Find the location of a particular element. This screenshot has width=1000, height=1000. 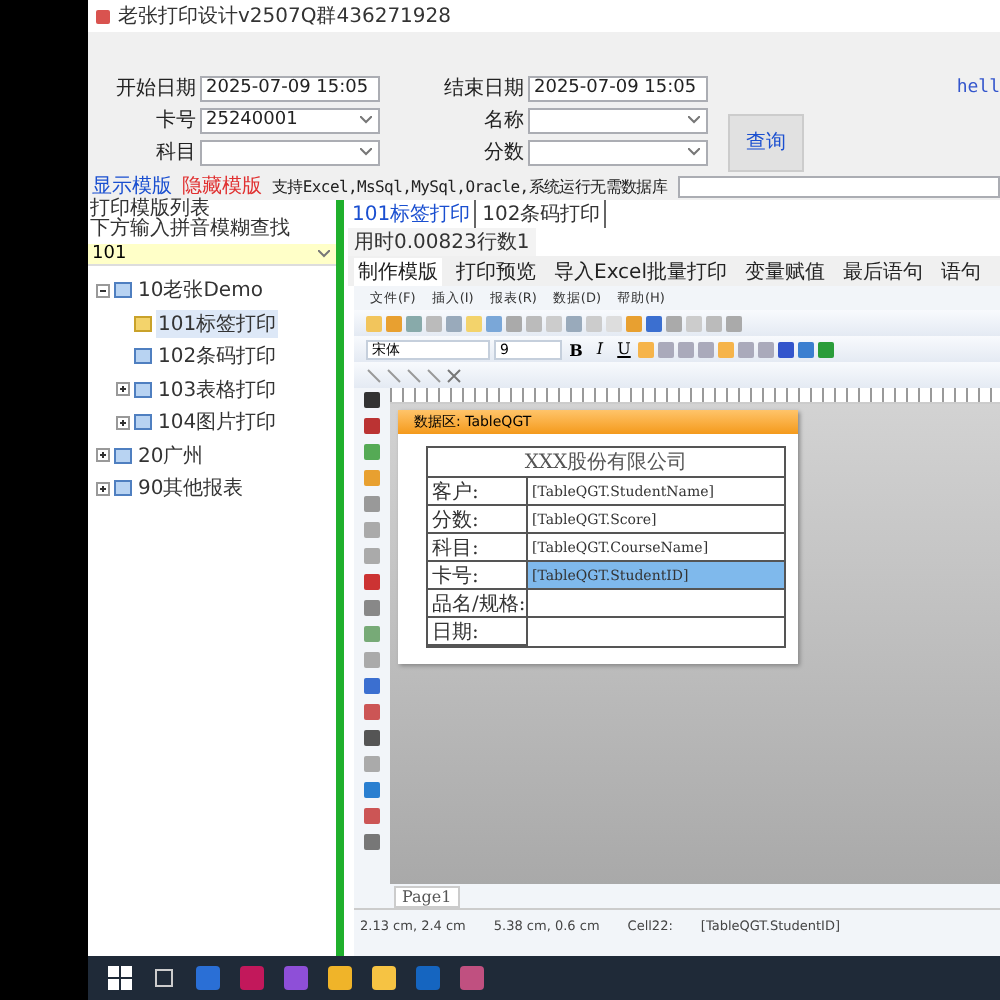

field-label: 名称 is located at coordinates (505, 121).